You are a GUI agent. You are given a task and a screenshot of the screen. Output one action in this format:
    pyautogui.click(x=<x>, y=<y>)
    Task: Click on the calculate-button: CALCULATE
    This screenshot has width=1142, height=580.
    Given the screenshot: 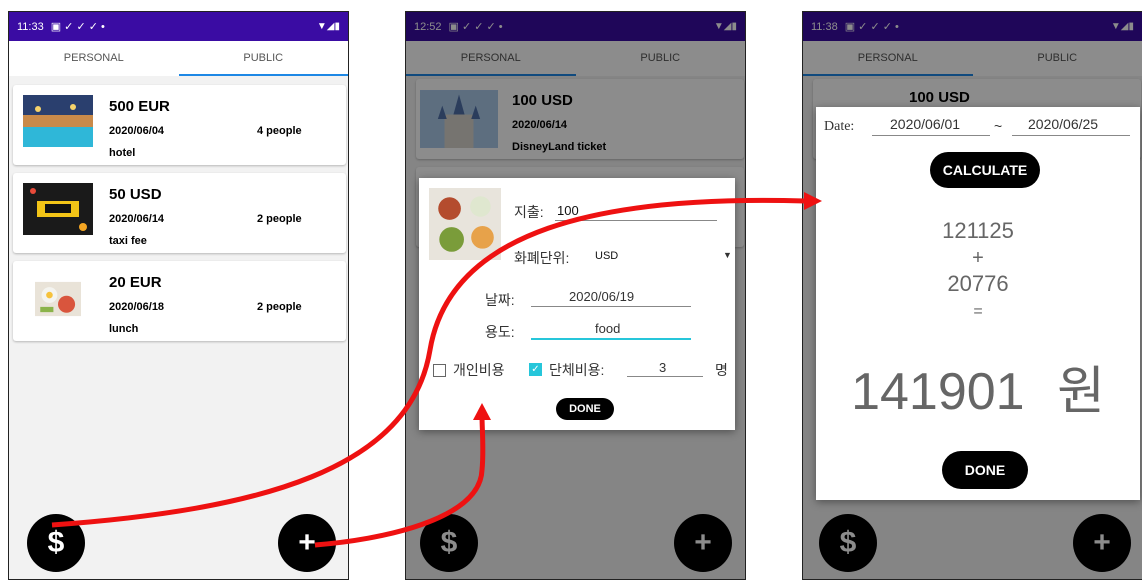 What is the action you would take?
    pyautogui.click(x=985, y=170)
    